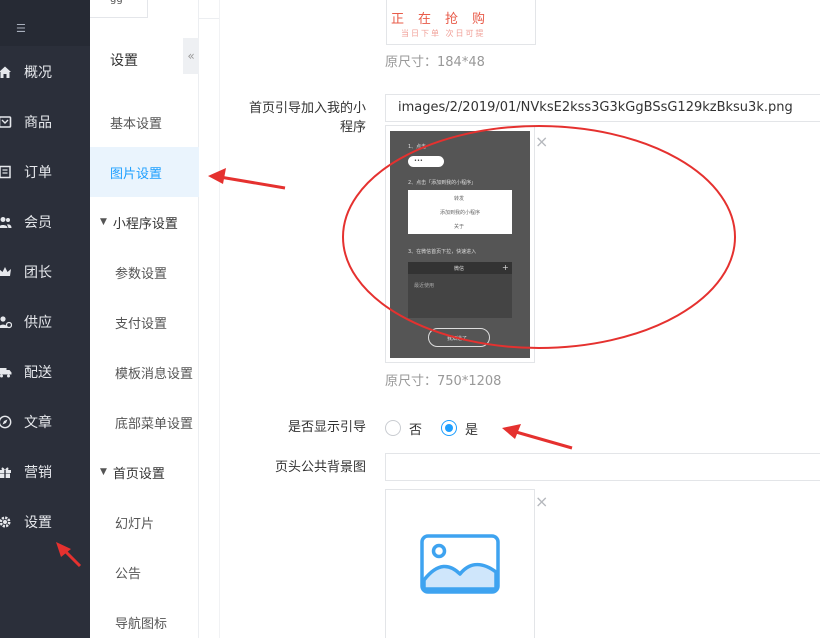 This screenshot has height=638, width=820. Describe the element at coordinates (6, 222) in the screenshot. I see `members-icon` at that location.